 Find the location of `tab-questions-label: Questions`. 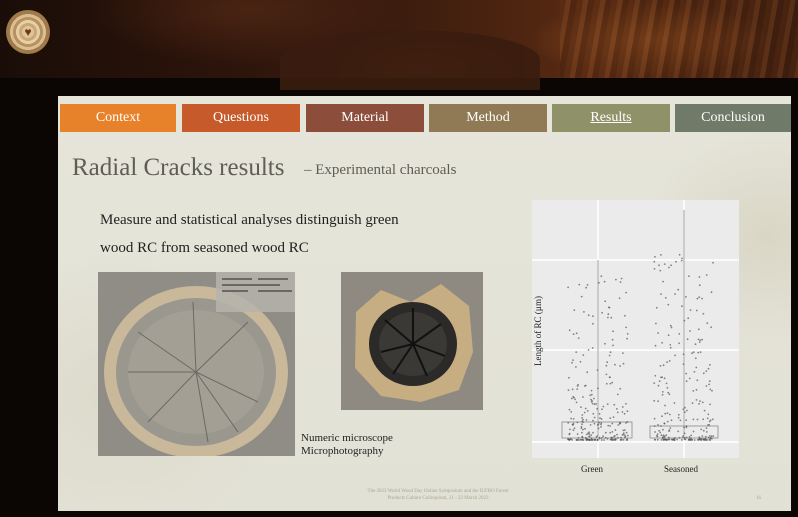

tab-questions-label: Questions is located at coordinates (241, 117).